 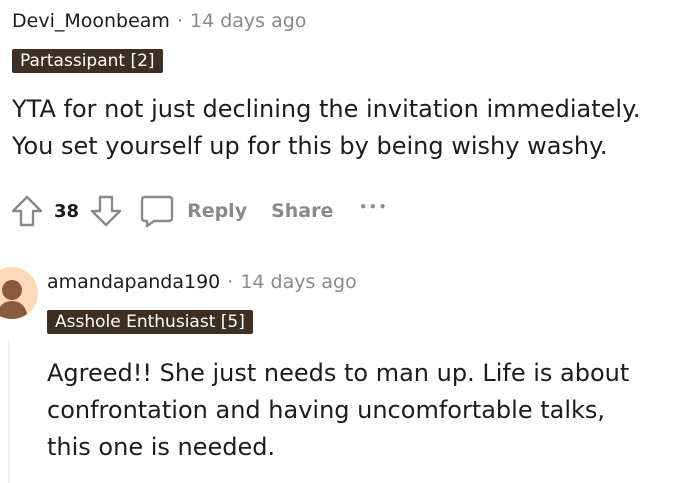 I want to click on user-flair: Asshole Enthusiast [5], so click(x=150, y=322).